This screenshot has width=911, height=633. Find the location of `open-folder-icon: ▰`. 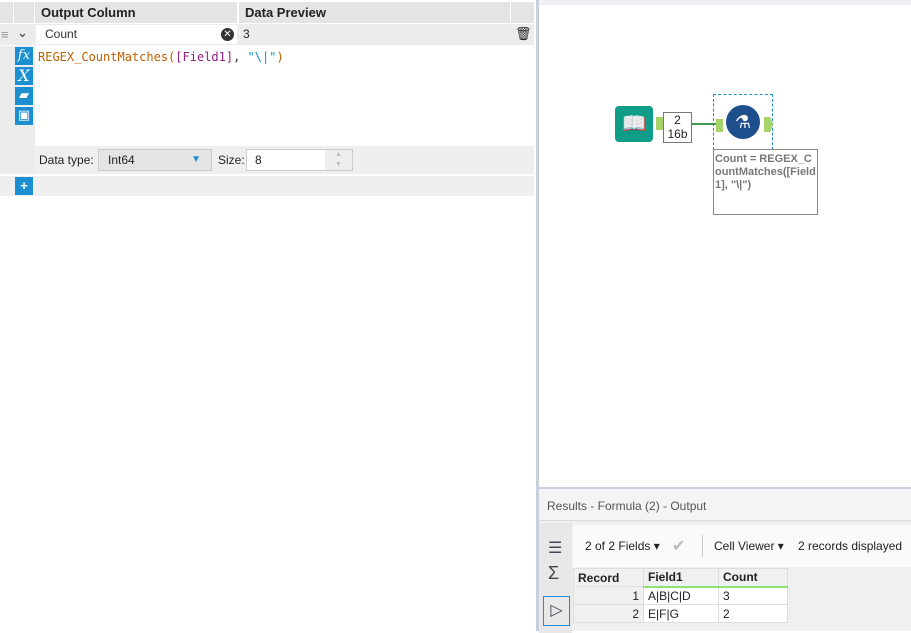

open-folder-icon: ▰ is located at coordinates (24, 96).